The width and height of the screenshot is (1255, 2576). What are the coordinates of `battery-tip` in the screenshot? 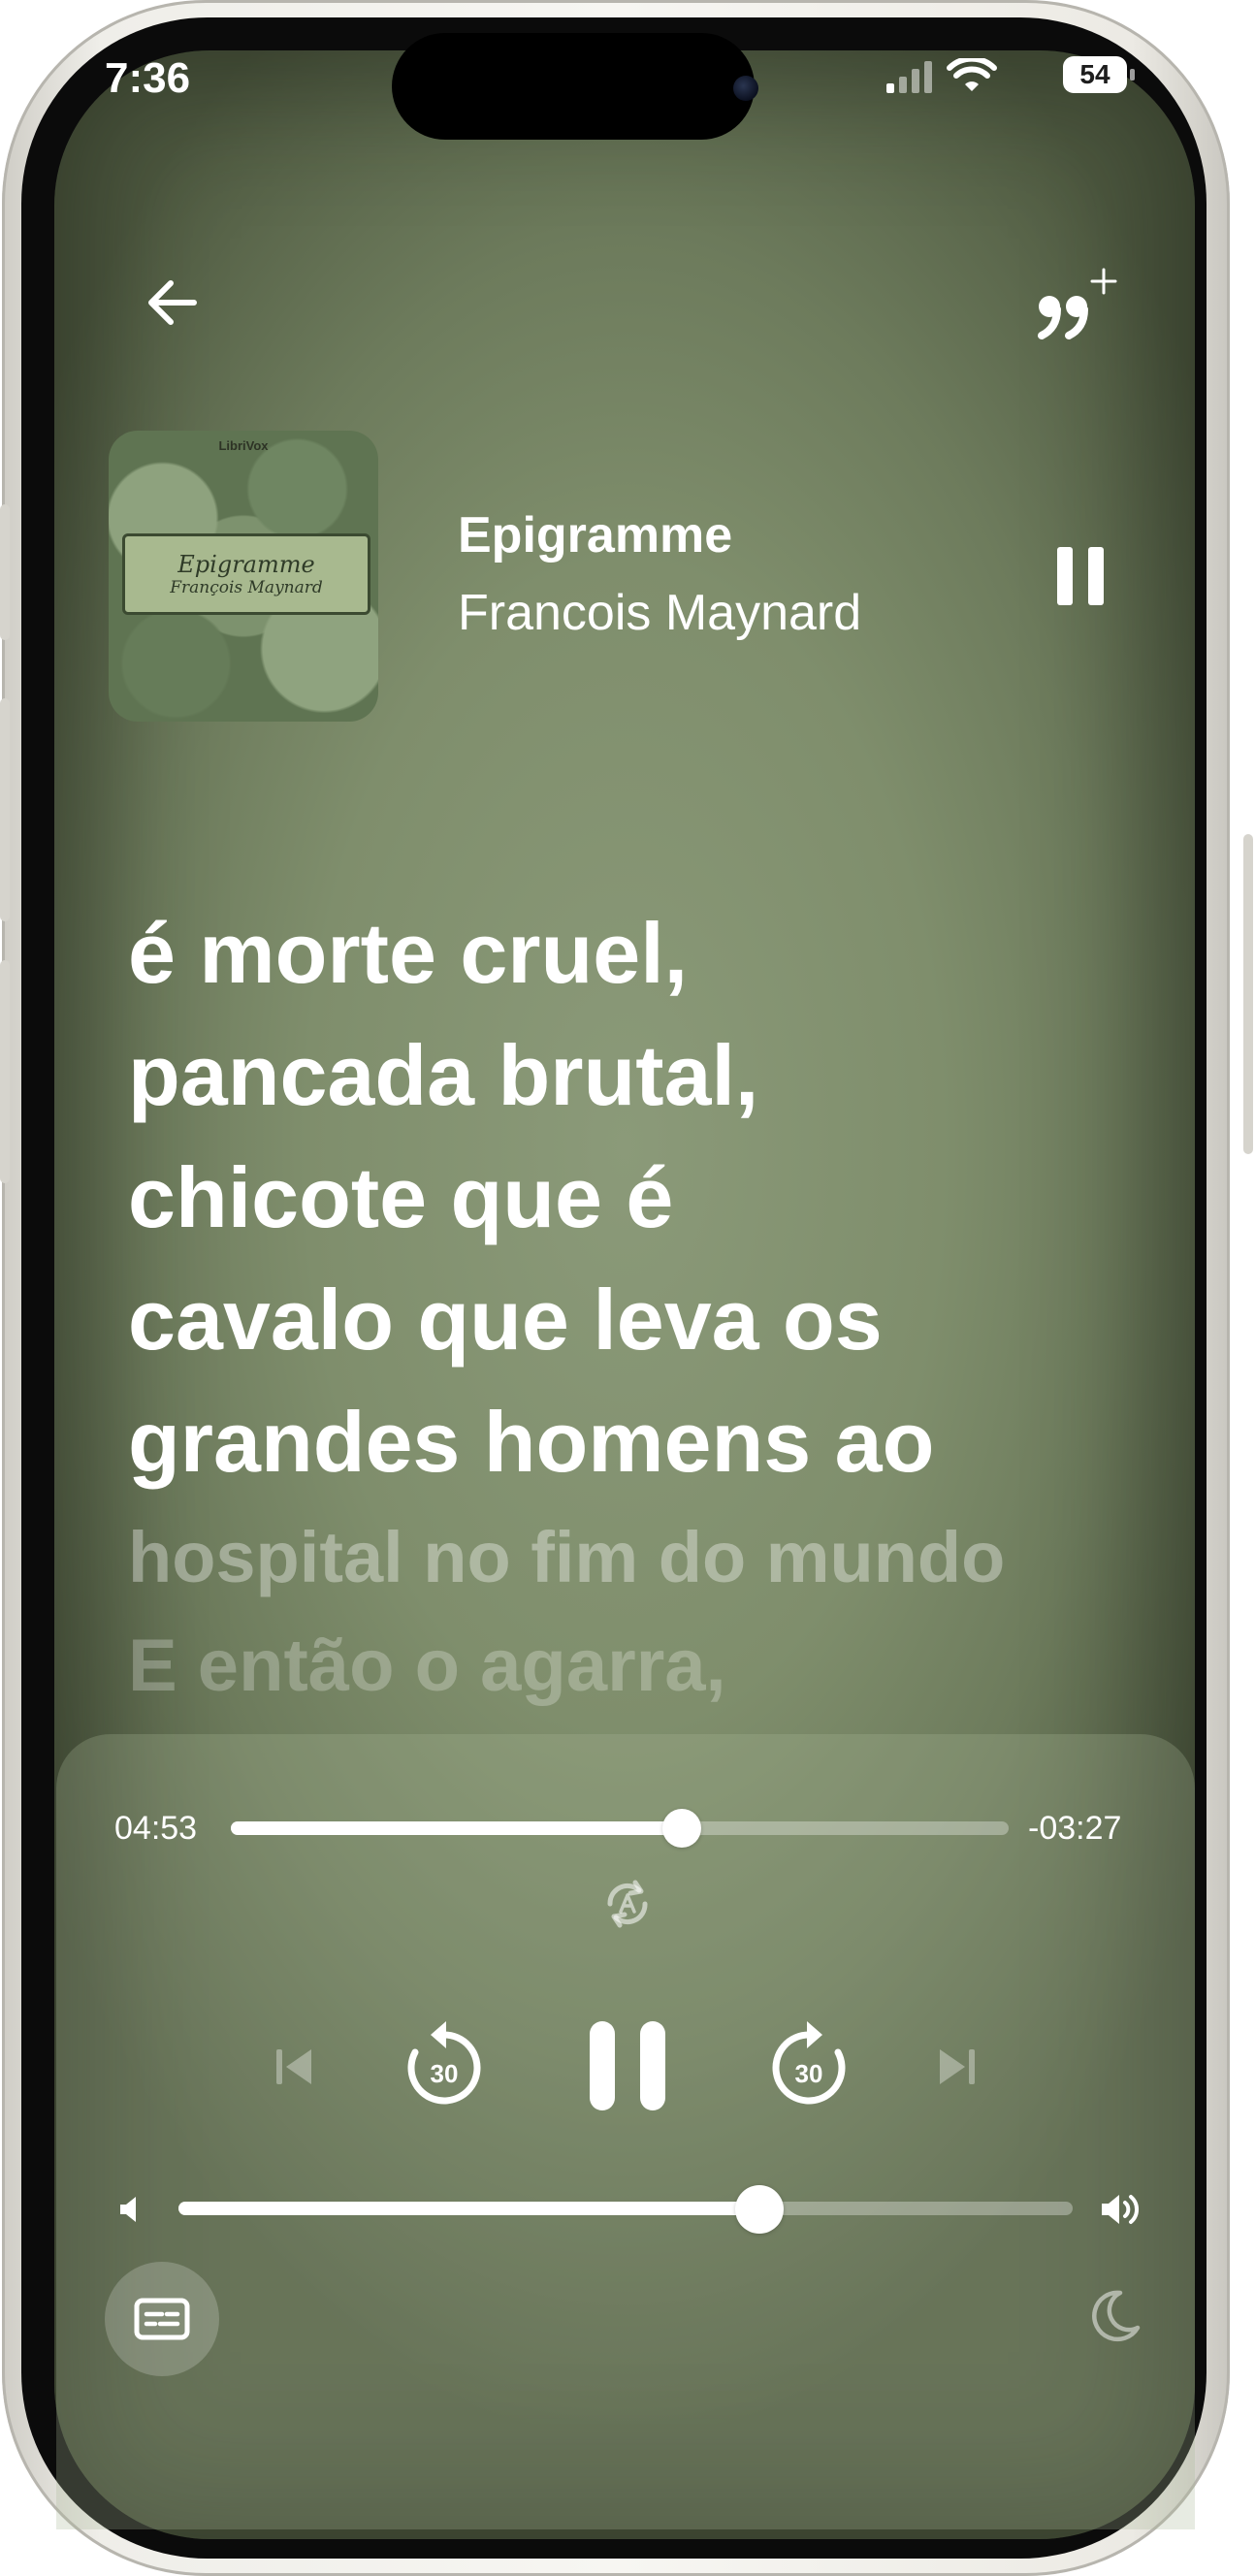 It's located at (1133, 74).